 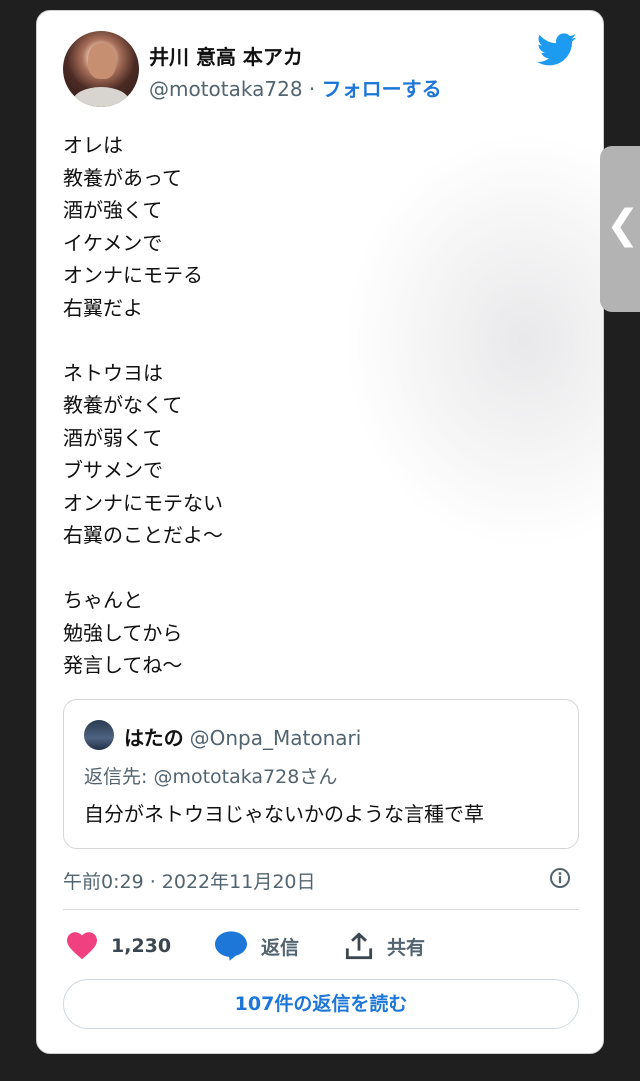 I want to click on tweet-line: ネトウヨは, so click(x=113, y=372).